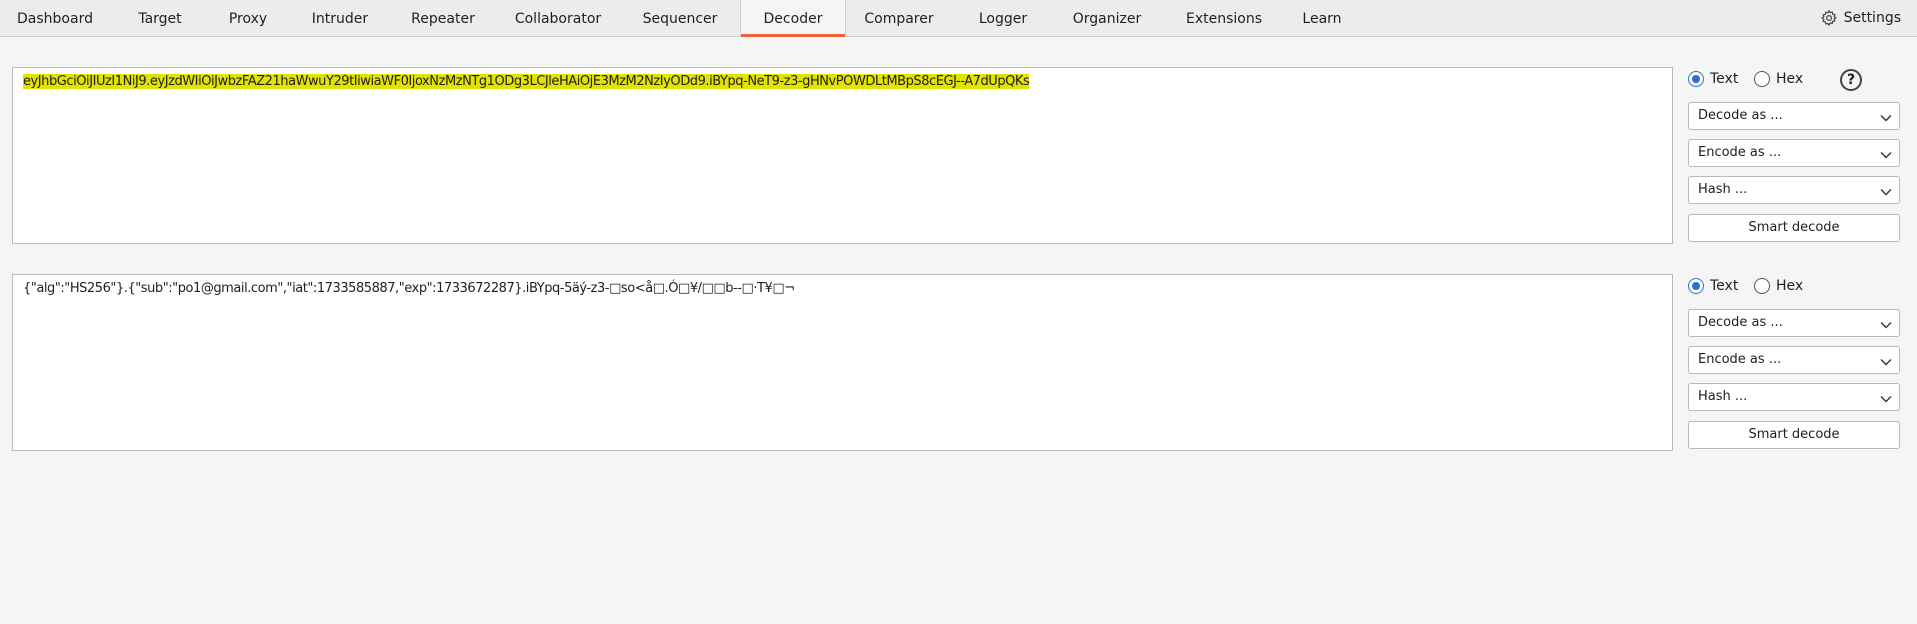  I want to click on tab-decoder: Decoder, so click(793, 18).